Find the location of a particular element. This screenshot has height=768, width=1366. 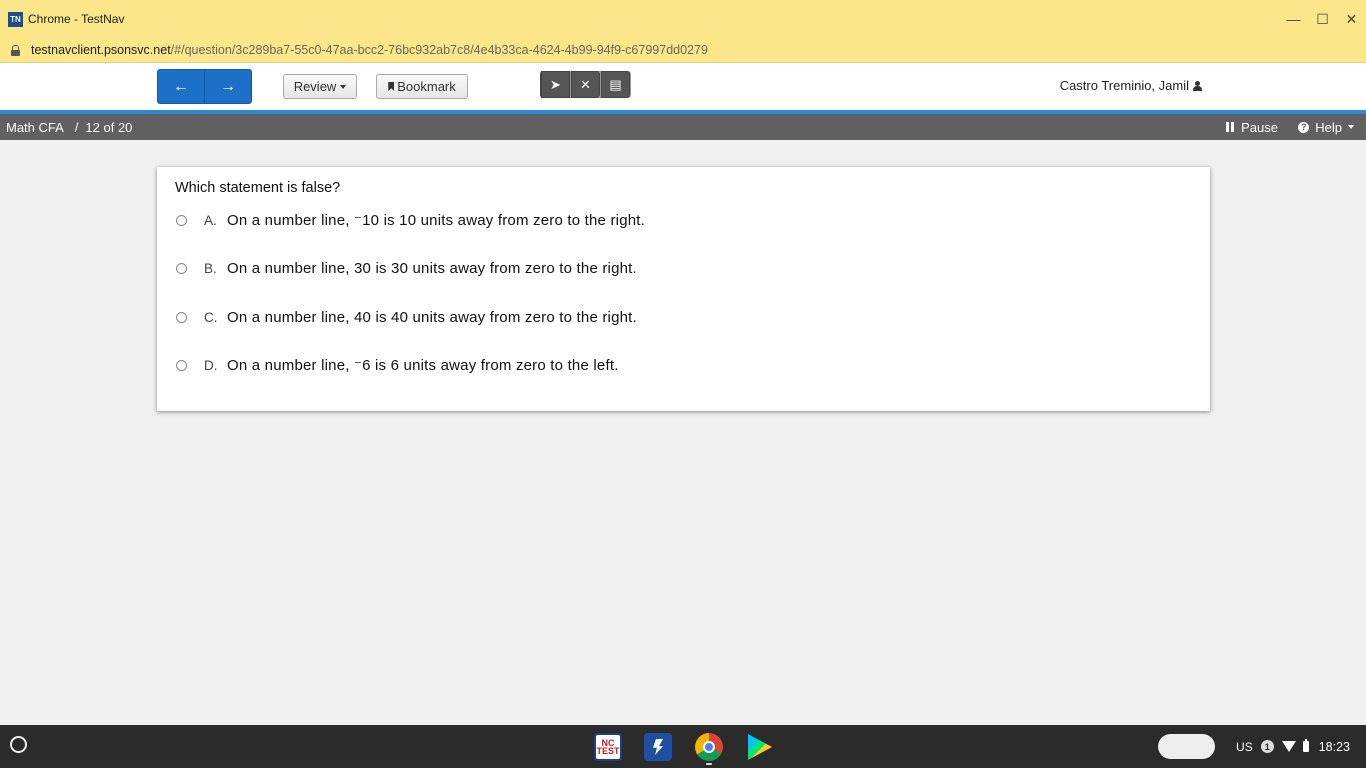

close-icon: ✕ is located at coordinates (1351, 19).